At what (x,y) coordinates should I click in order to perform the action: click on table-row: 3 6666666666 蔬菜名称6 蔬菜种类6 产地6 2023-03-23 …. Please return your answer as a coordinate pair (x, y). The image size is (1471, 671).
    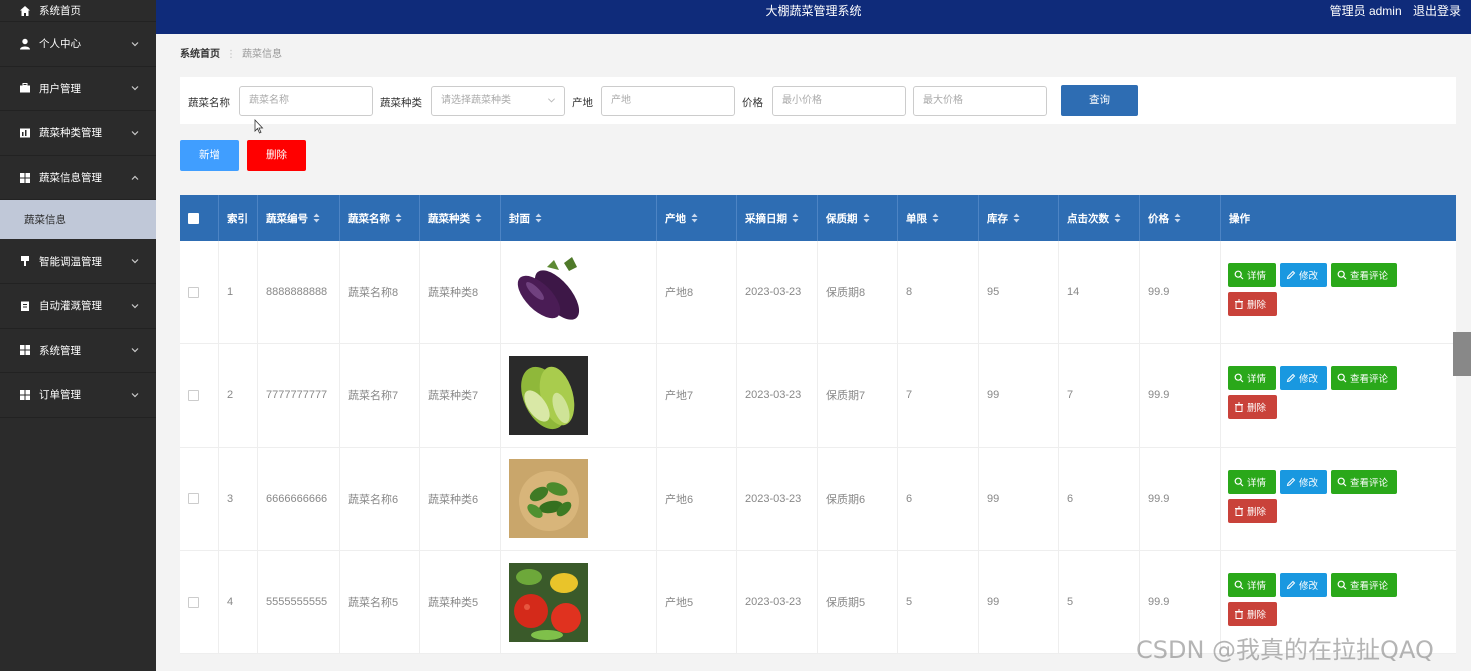
    Looking at the image, I should click on (818, 499).